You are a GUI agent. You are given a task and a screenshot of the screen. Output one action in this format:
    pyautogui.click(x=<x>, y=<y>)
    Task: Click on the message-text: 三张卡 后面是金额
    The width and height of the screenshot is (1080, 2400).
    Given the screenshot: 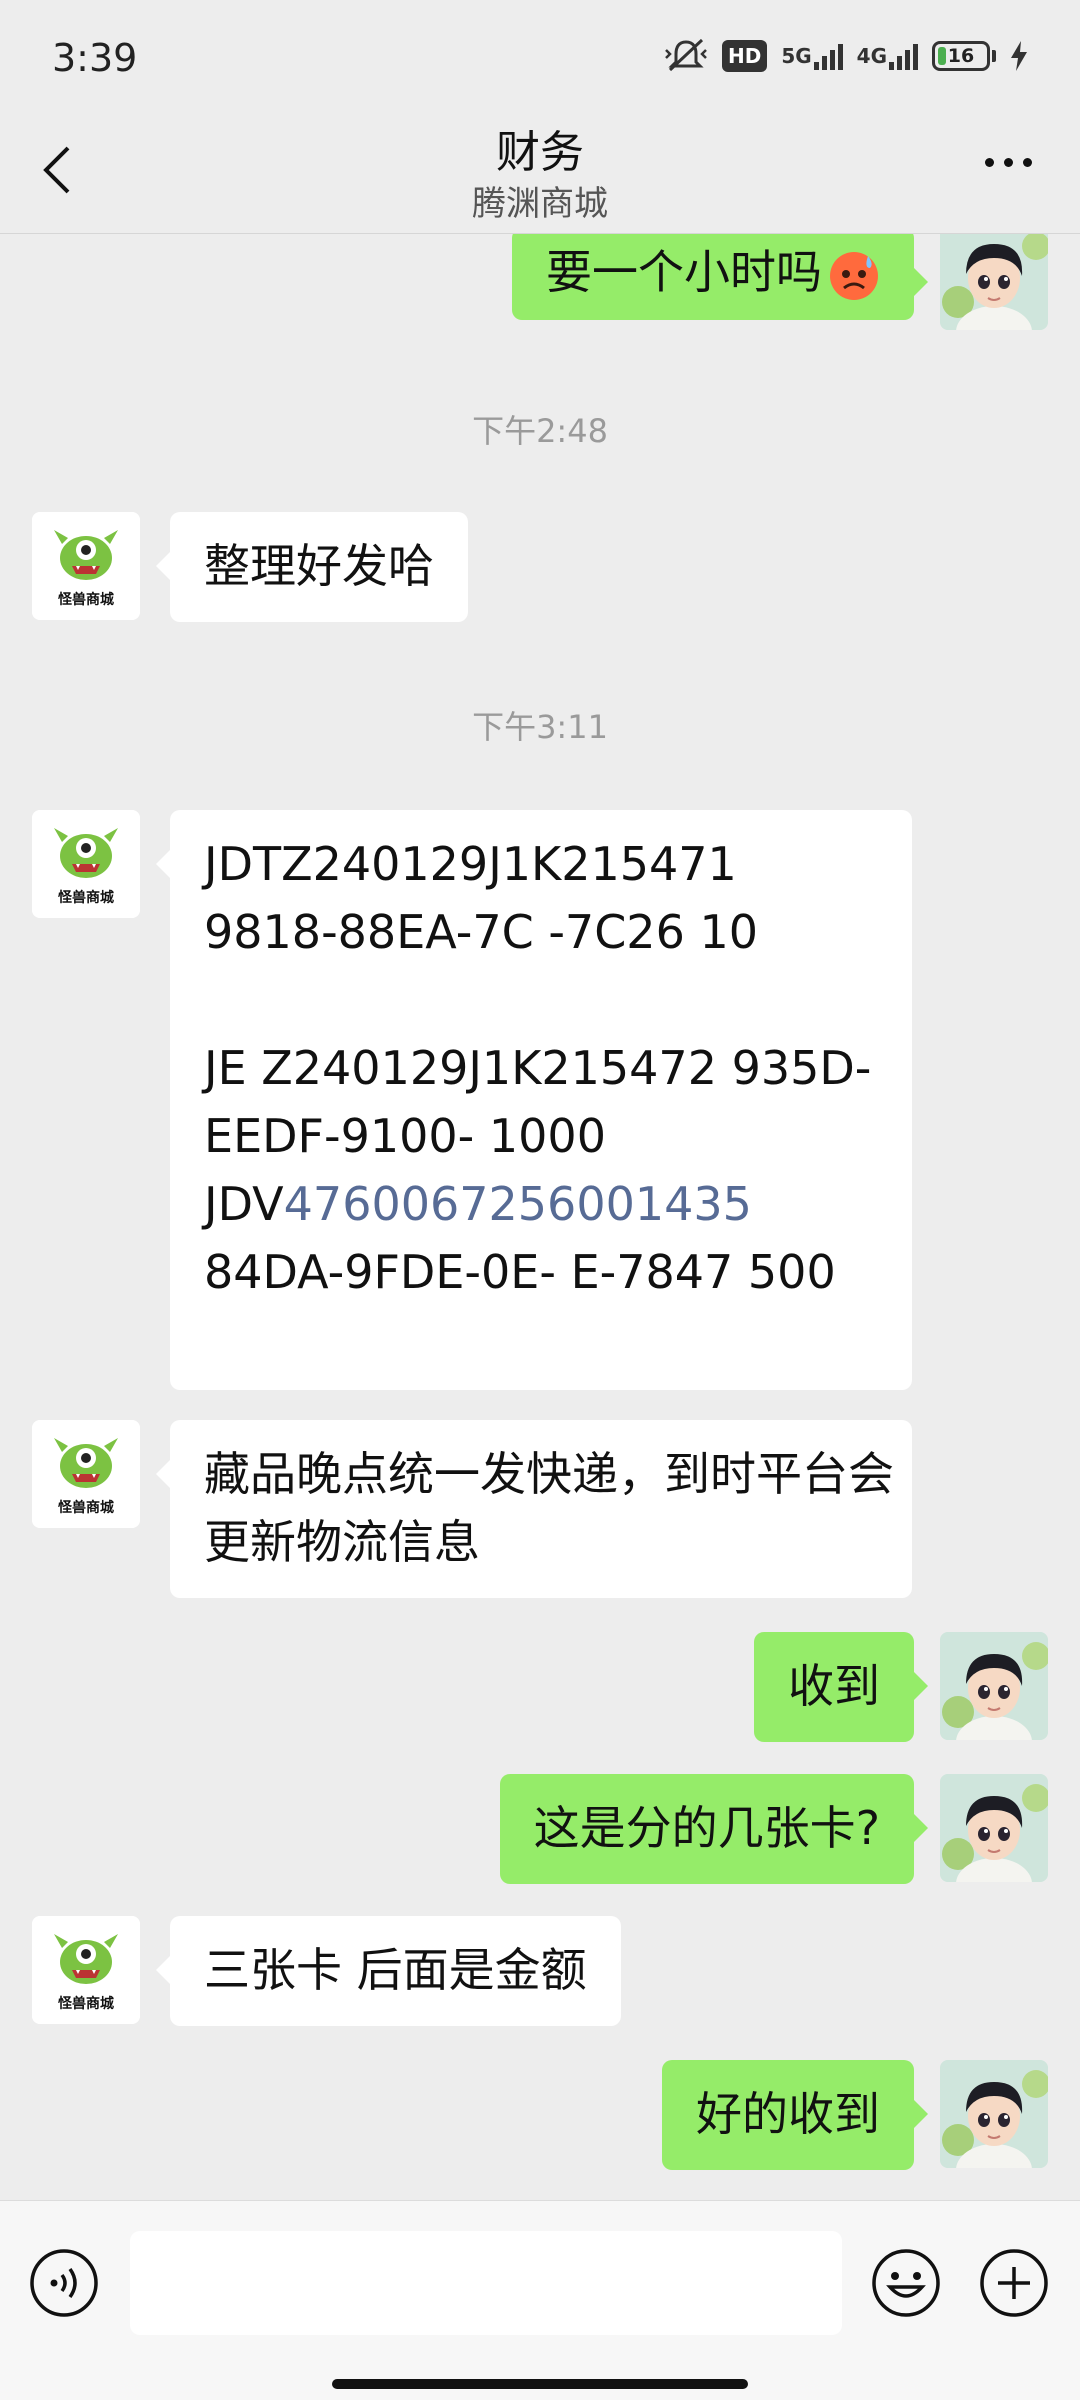 What is the action you would take?
    pyautogui.click(x=395, y=1970)
    